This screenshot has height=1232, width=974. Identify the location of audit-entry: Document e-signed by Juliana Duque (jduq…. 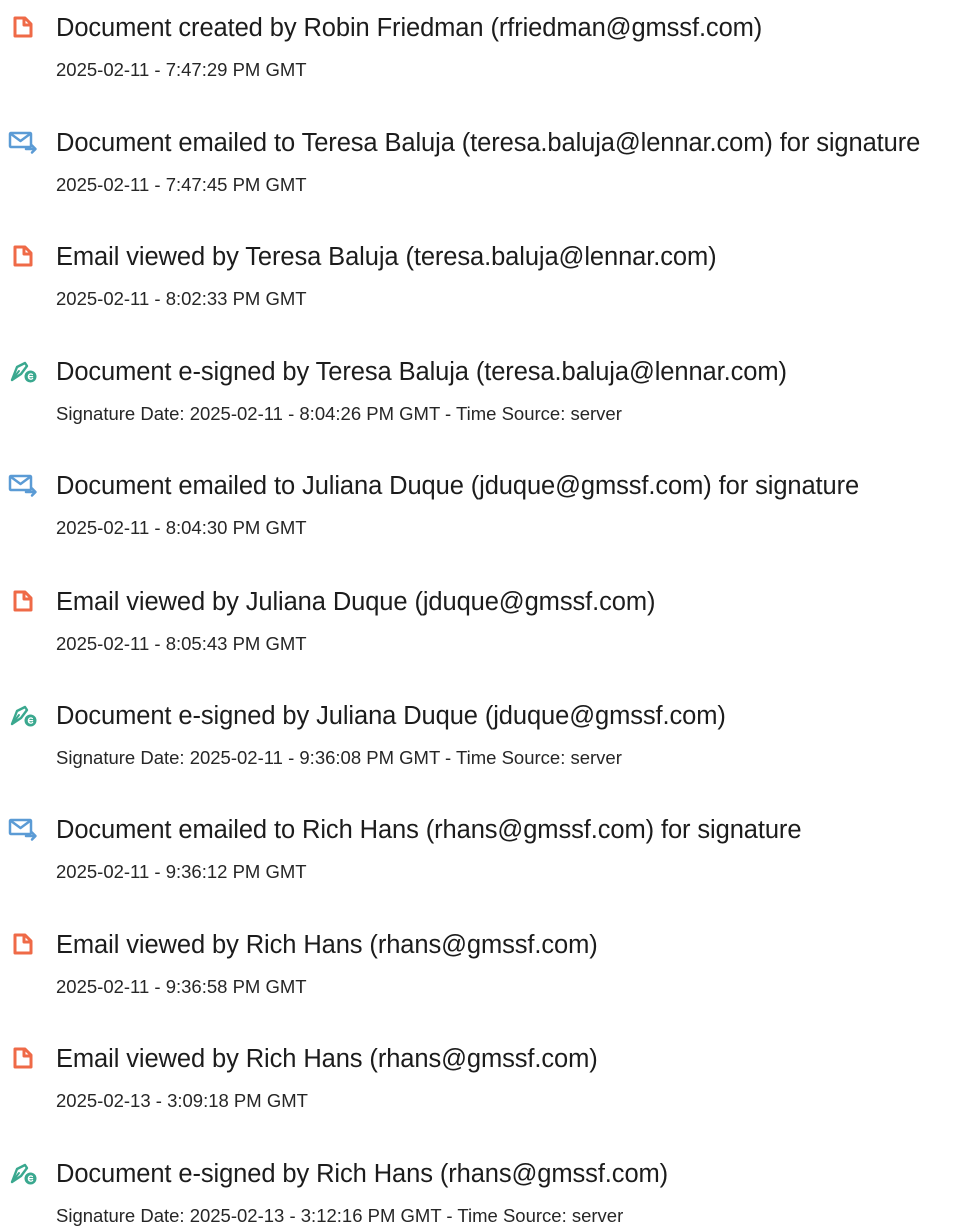
(487, 734).